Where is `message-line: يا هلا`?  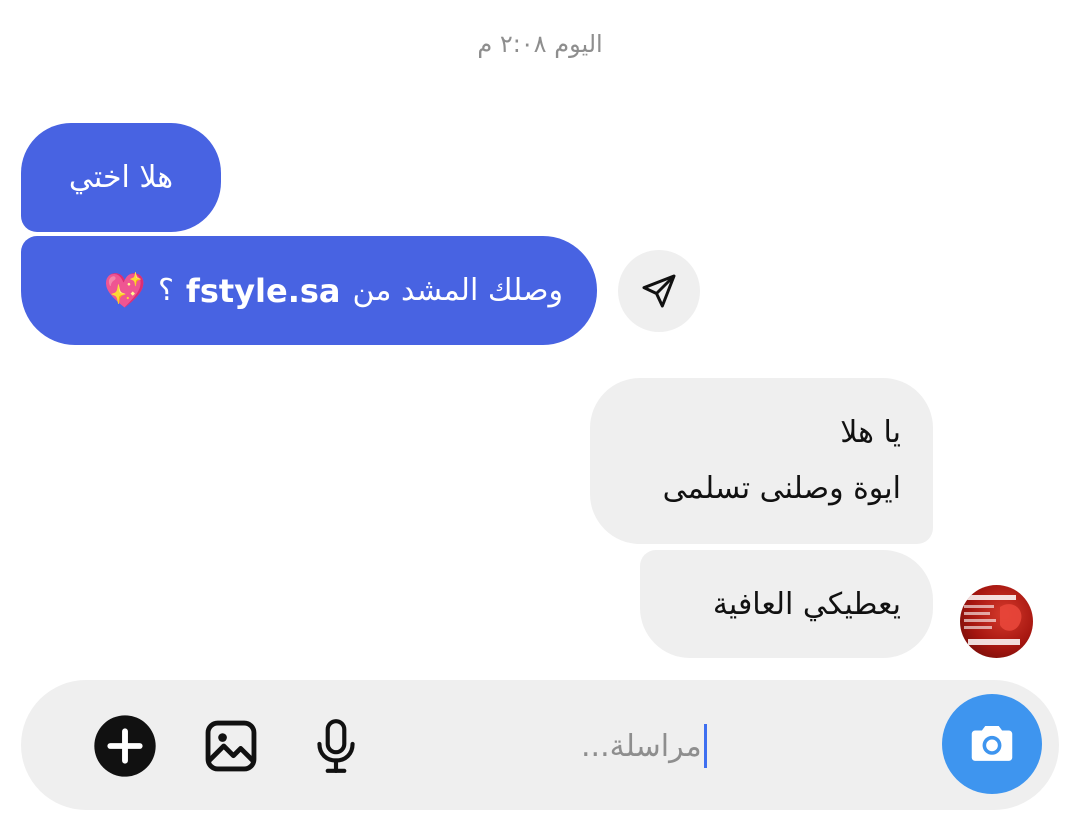 message-line: يا هلا is located at coordinates (870, 432).